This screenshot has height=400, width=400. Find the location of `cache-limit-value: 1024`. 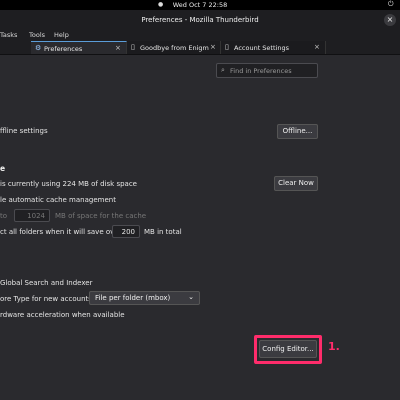

cache-limit-value: 1024 is located at coordinates (36, 216).